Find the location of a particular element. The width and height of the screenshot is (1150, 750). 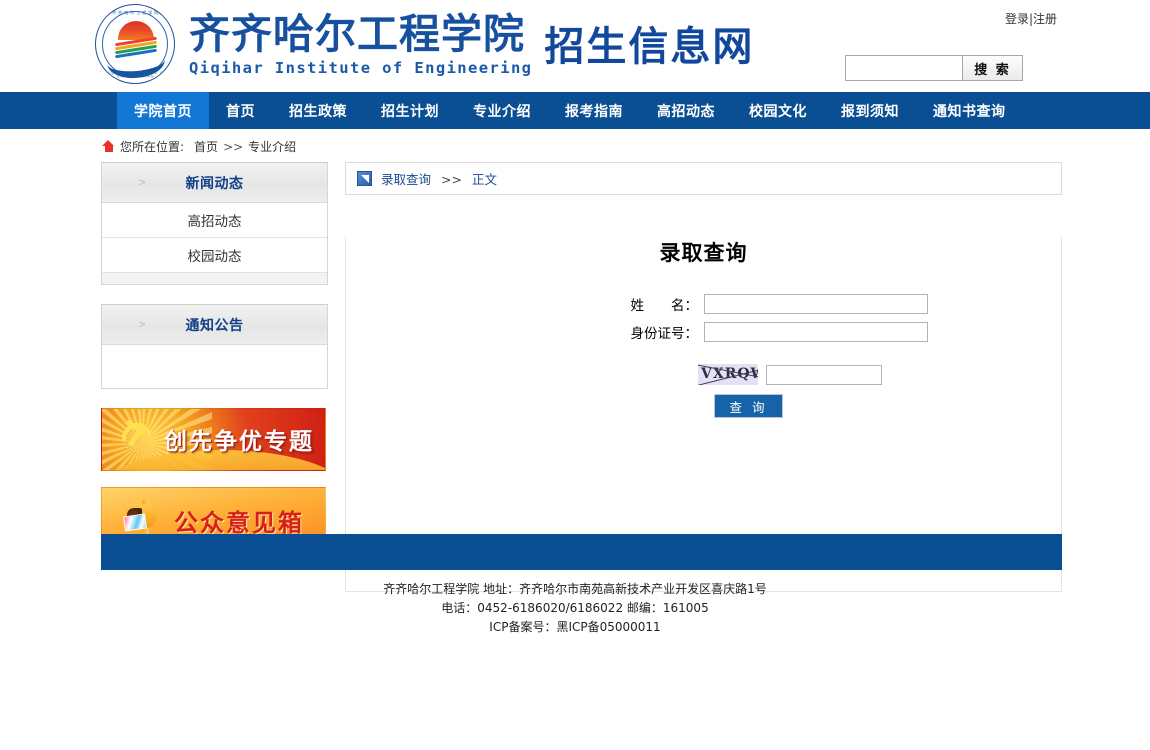

nav-item-tongzhishuchaxun: 通知书查询 is located at coordinates (969, 110).